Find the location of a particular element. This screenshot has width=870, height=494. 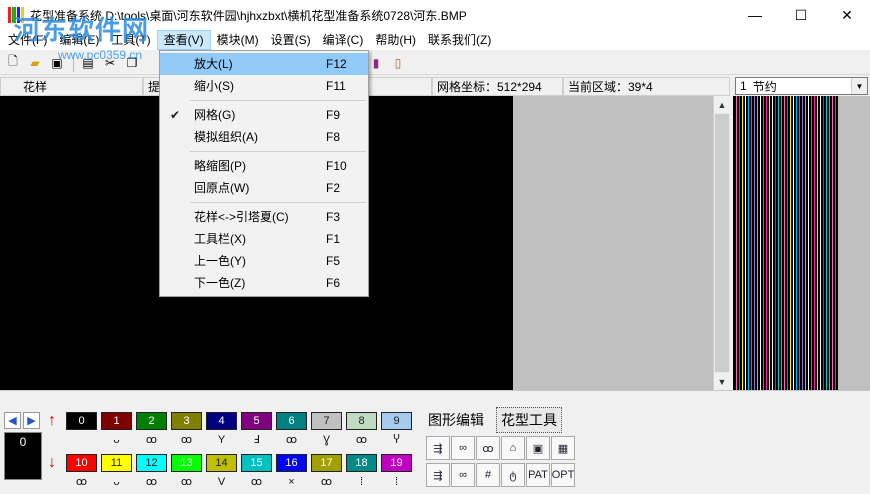

palette-cell: 9Ⴤ is located at coordinates (396, 431).